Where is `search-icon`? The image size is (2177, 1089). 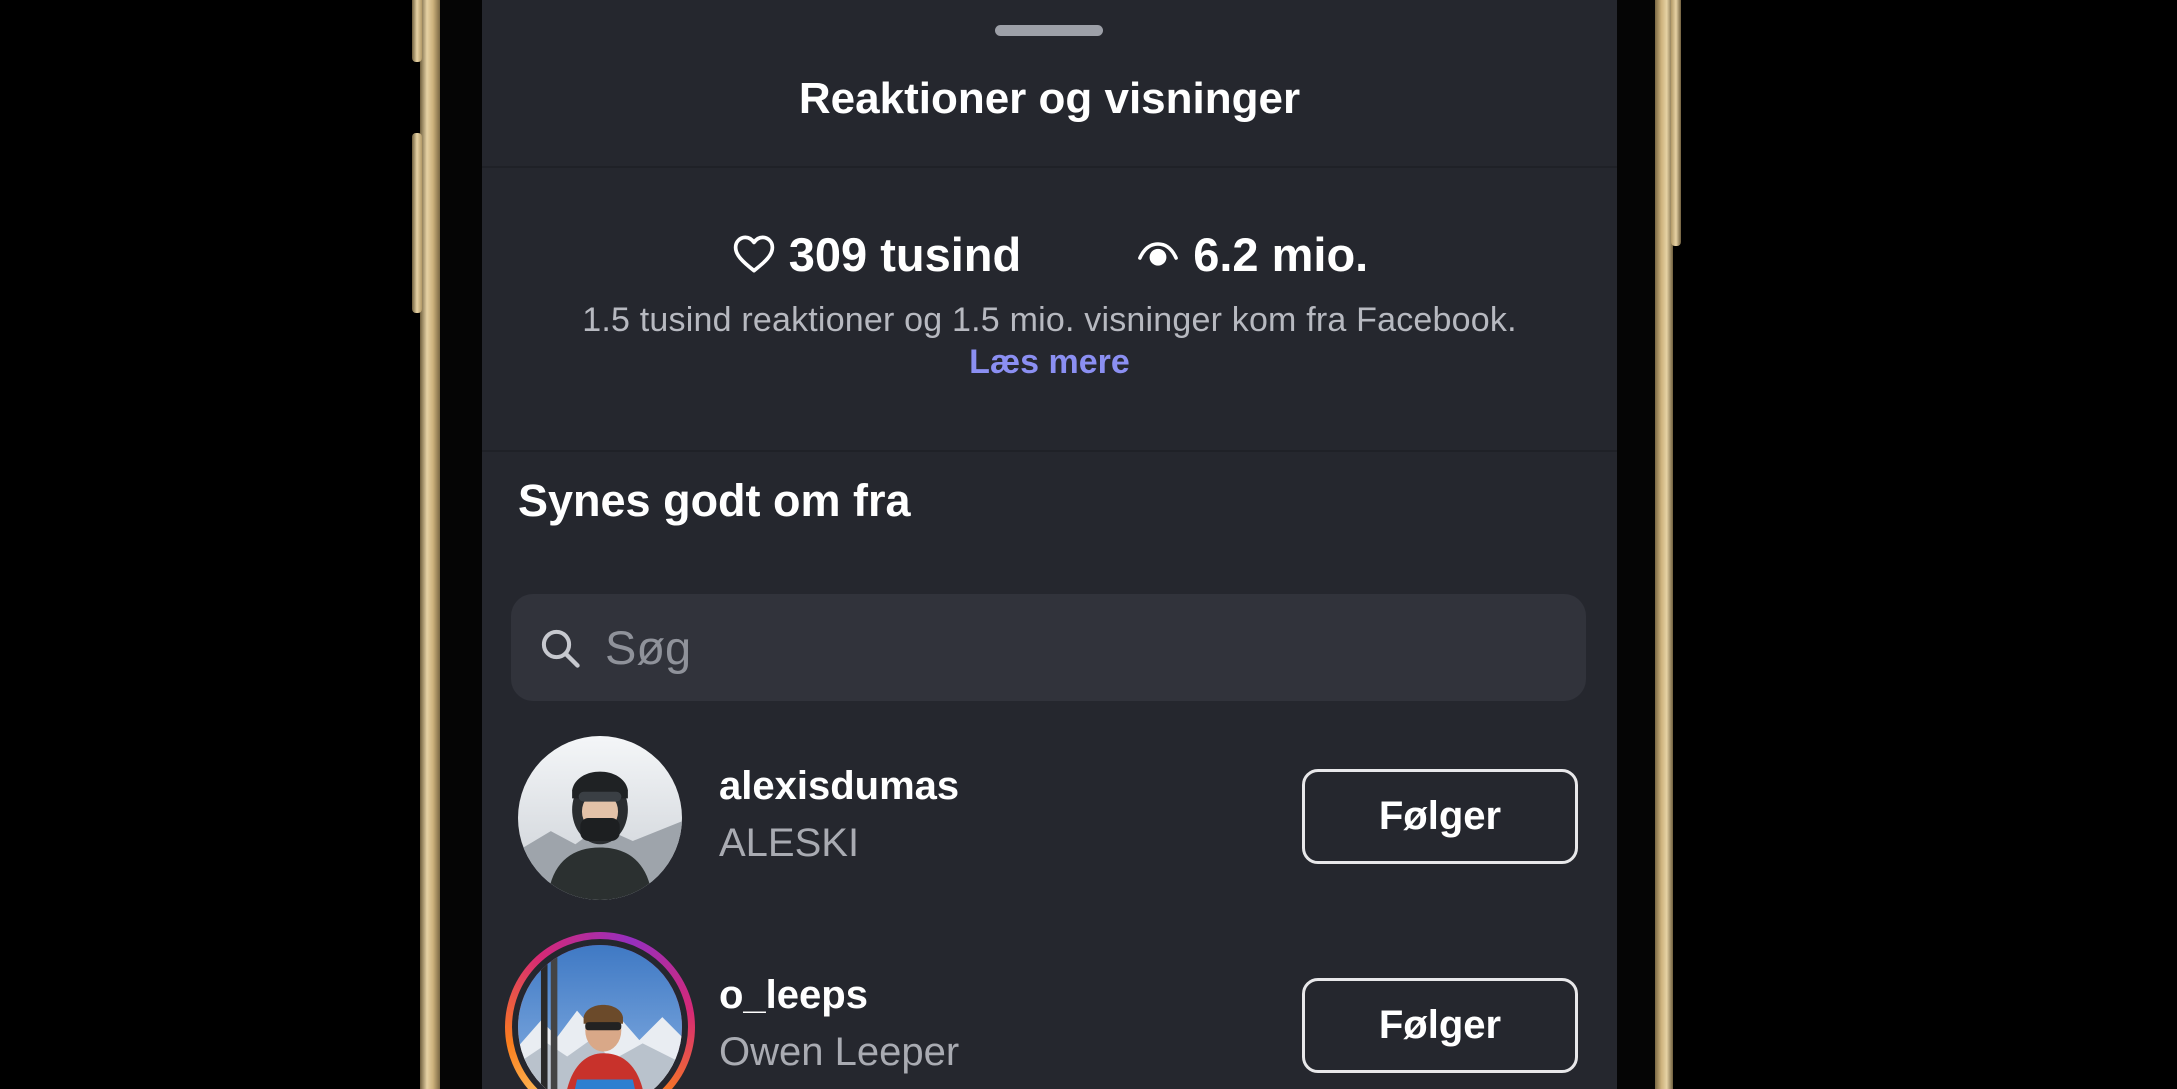
search-icon is located at coordinates (561, 648).